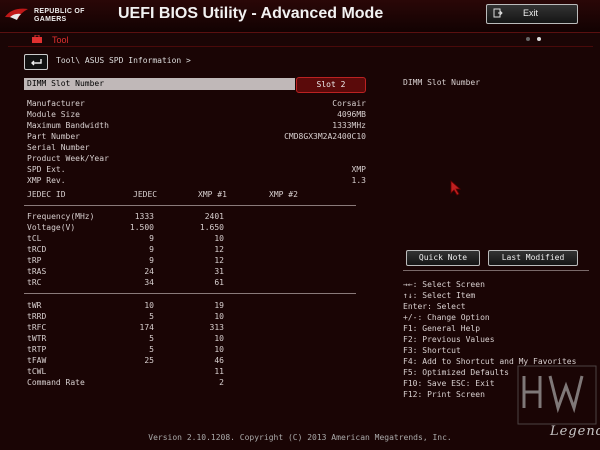  Describe the element at coordinates (196, 103) in the screenshot. I see `info-row: Manufacturer Corsair` at that location.